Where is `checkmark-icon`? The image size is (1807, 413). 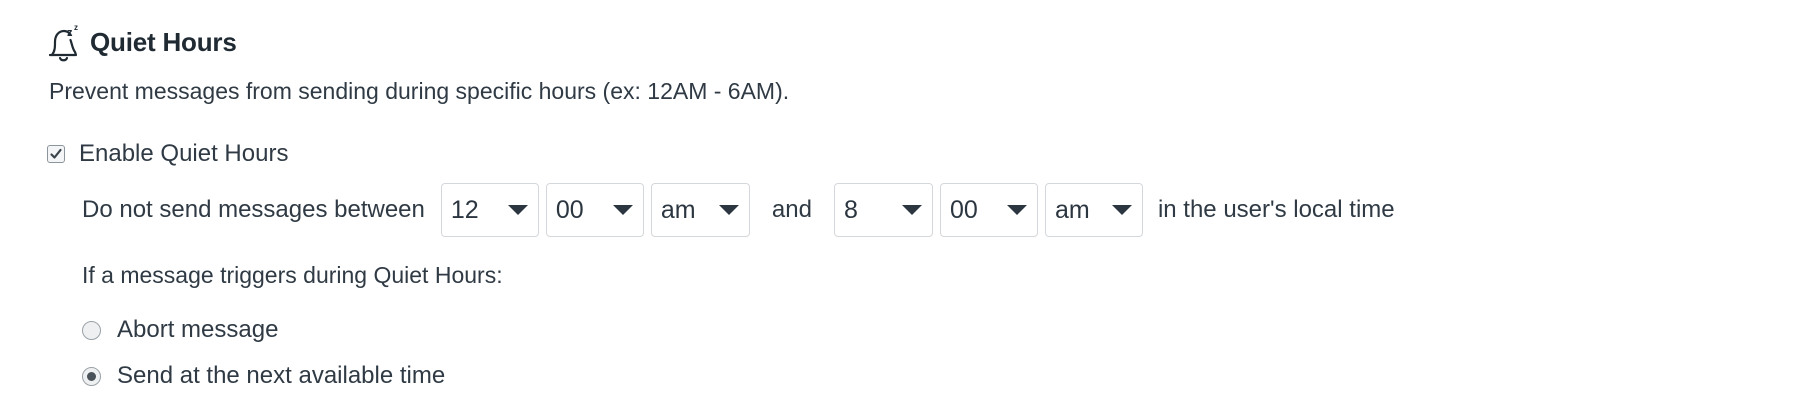
checkmark-icon is located at coordinates (56, 153).